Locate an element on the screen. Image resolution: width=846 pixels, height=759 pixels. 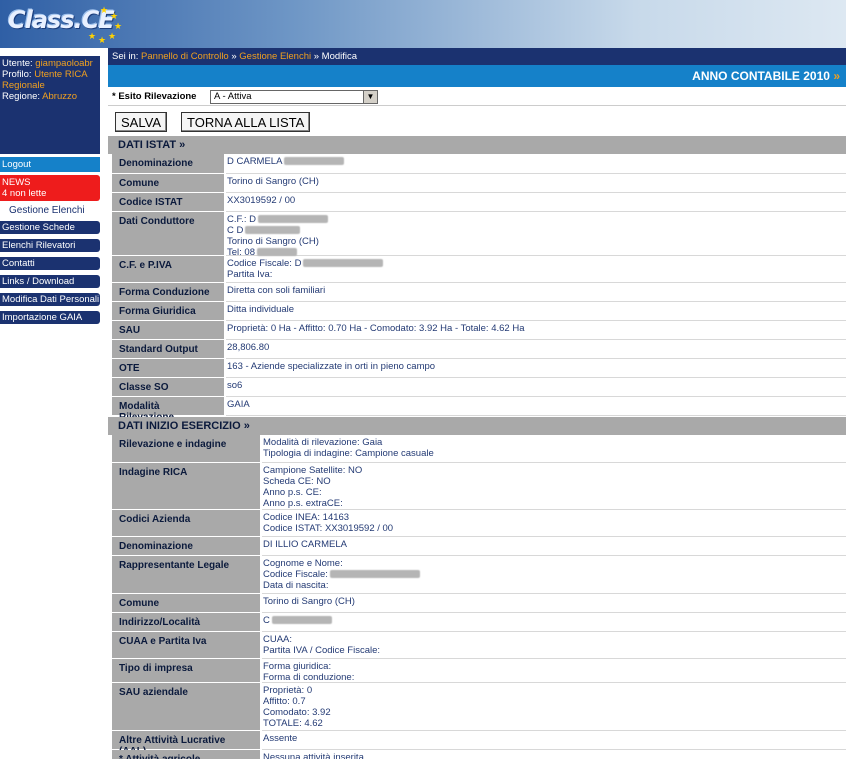
field-value-line: DI ILLIO CARMELA is located at coordinates (305, 544).